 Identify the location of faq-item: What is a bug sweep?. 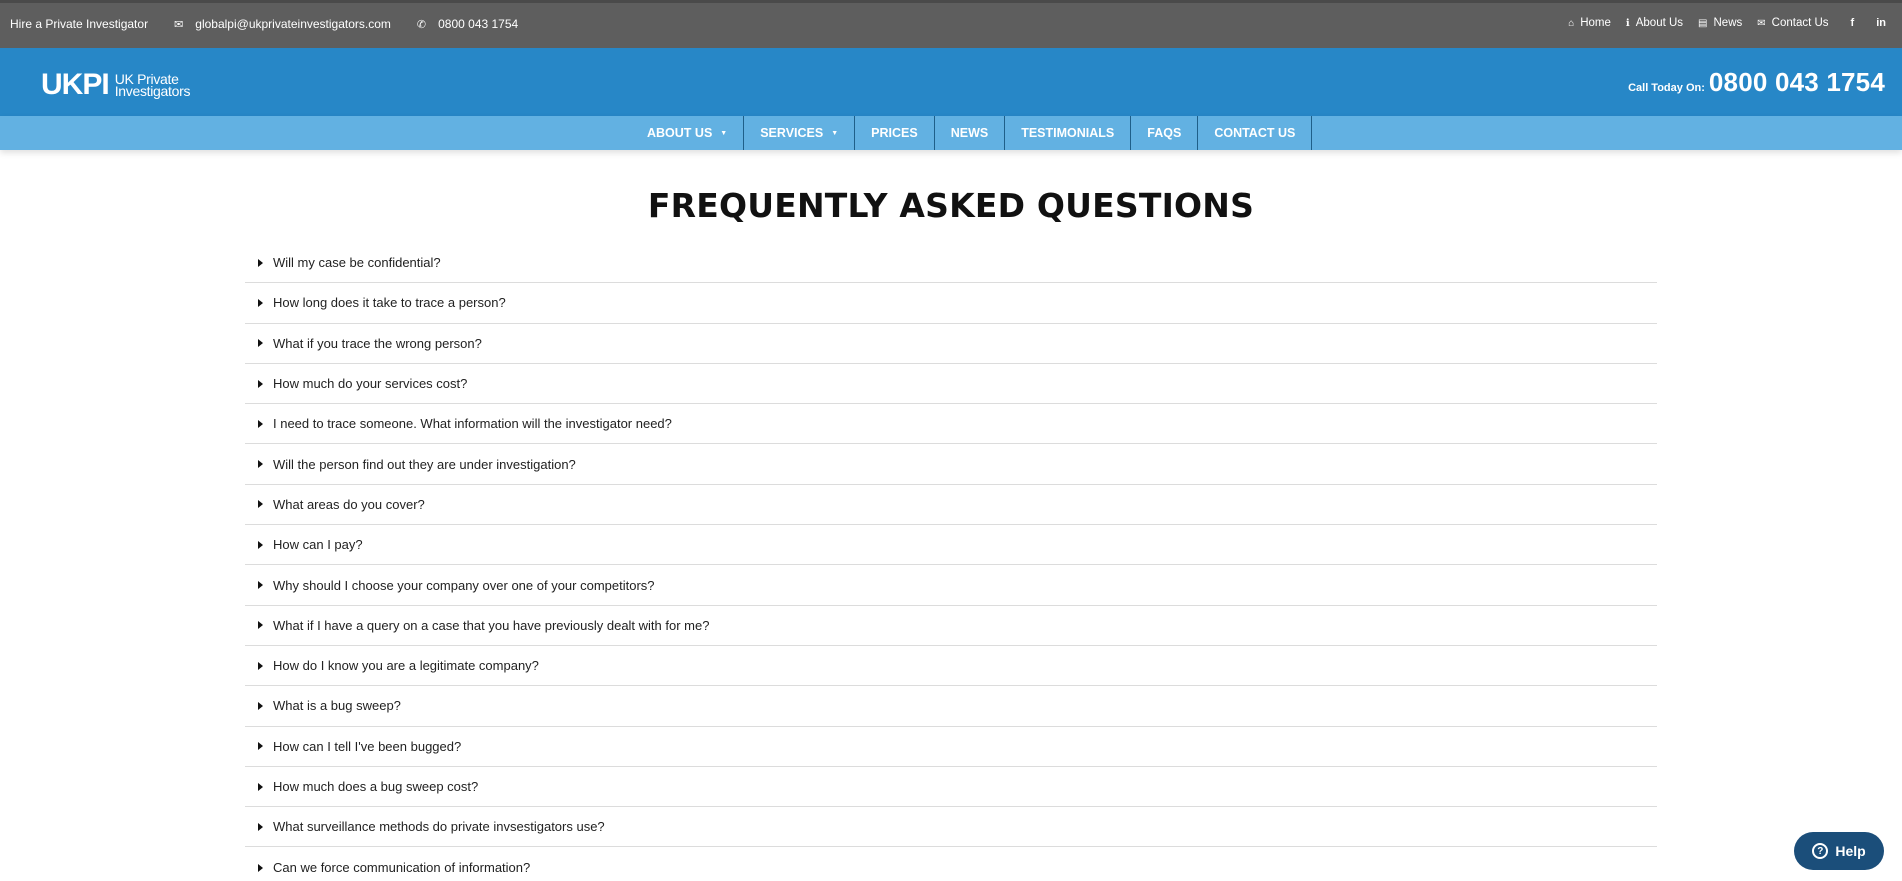
(951, 706).